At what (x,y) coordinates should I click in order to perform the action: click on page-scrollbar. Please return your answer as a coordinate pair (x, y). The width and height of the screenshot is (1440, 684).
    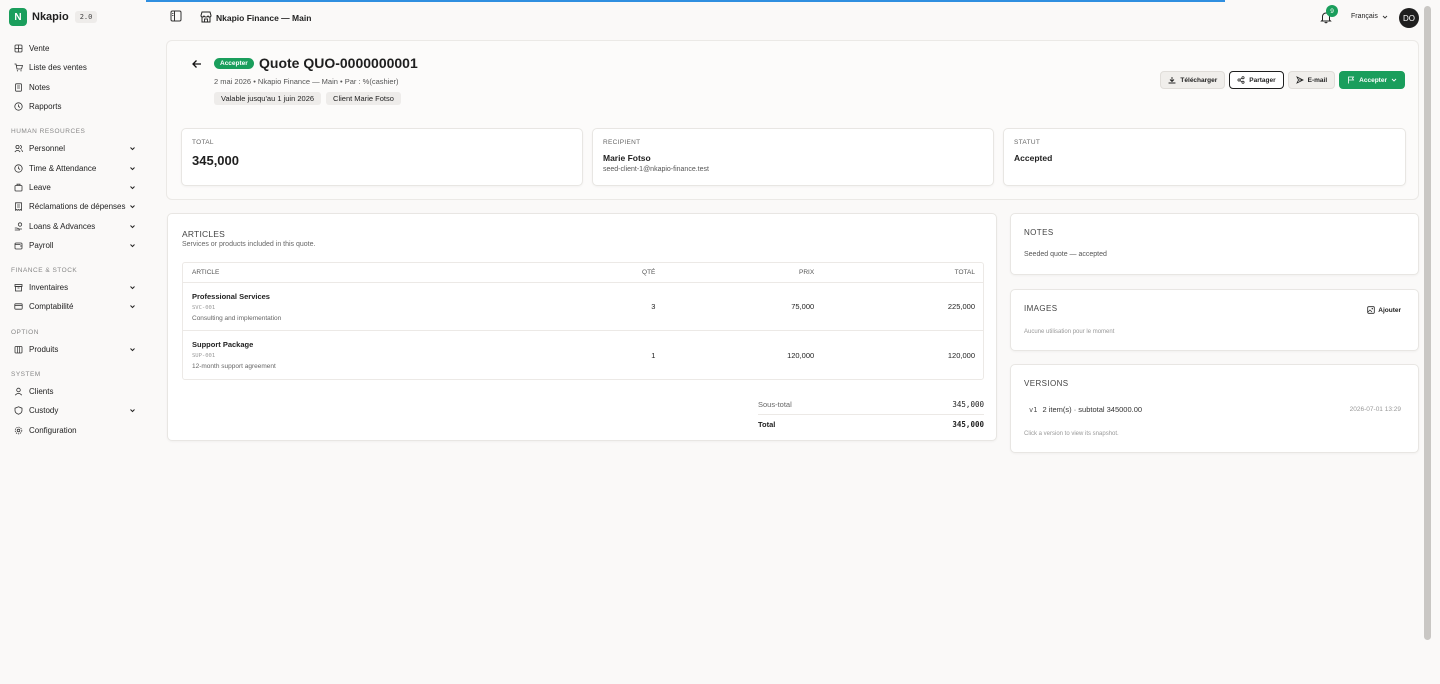
    Looking at the image, I should click on (1427, 323).